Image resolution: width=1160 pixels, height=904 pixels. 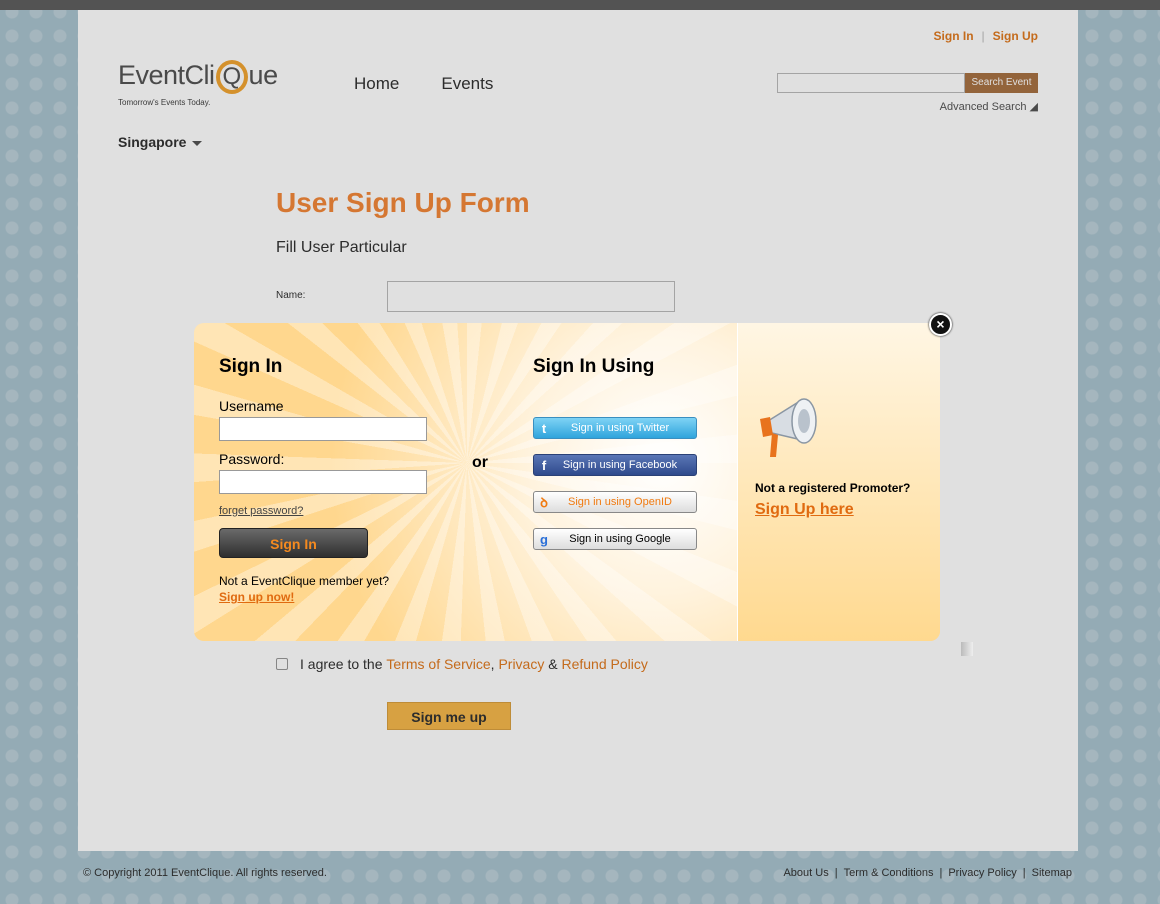 What do you see at coordinates (967, 649) in the screenshot?
I see `shadow-fragment` at bounding box center [967, 649].